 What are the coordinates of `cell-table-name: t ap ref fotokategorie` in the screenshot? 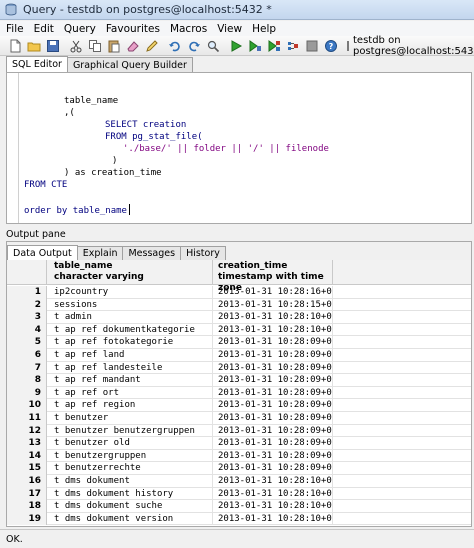 It's located at (130, 342).